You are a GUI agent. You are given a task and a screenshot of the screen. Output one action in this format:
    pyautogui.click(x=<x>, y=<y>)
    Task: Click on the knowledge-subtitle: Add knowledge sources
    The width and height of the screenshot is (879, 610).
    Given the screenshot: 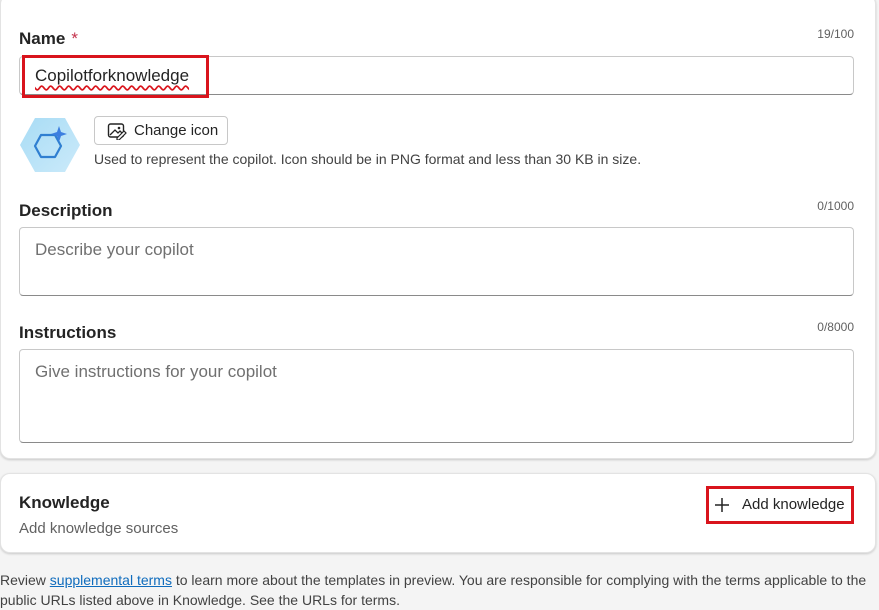 What is the action you would take?
    pyautogui.click(x=99, y=528)
    